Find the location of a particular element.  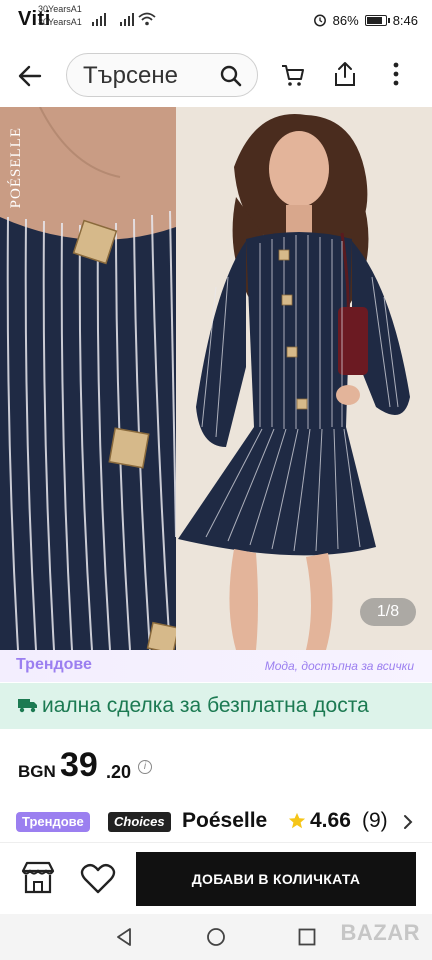

truck-icon is located at coordinates (27, 706).